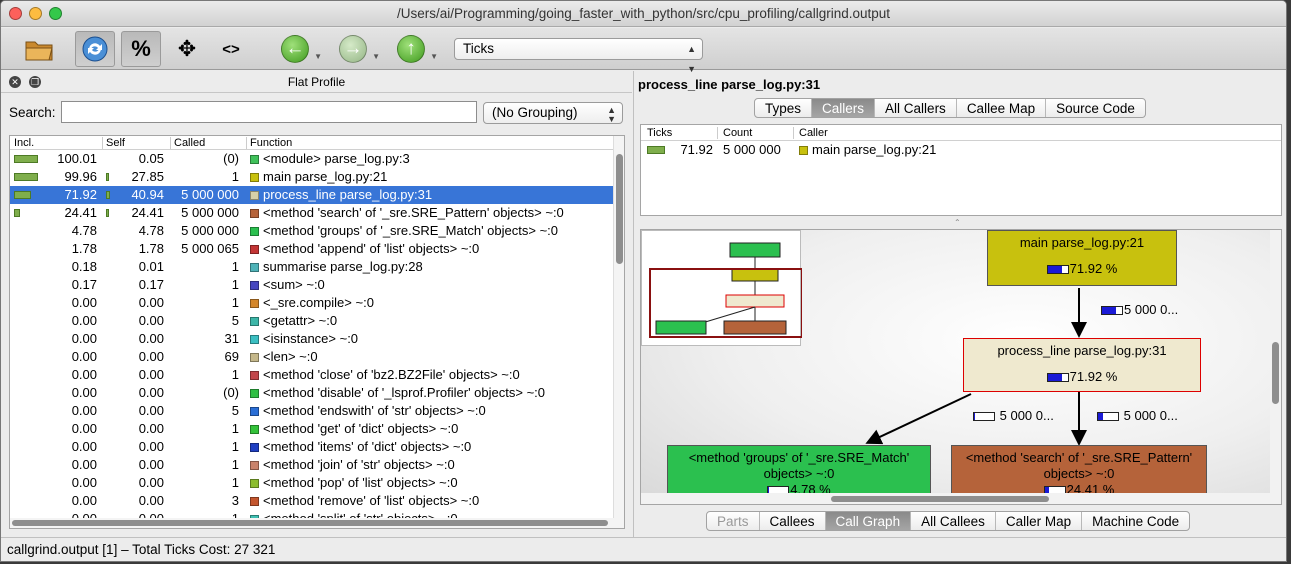  I want to click on shorten-names-button: <>, so click(231, 49).